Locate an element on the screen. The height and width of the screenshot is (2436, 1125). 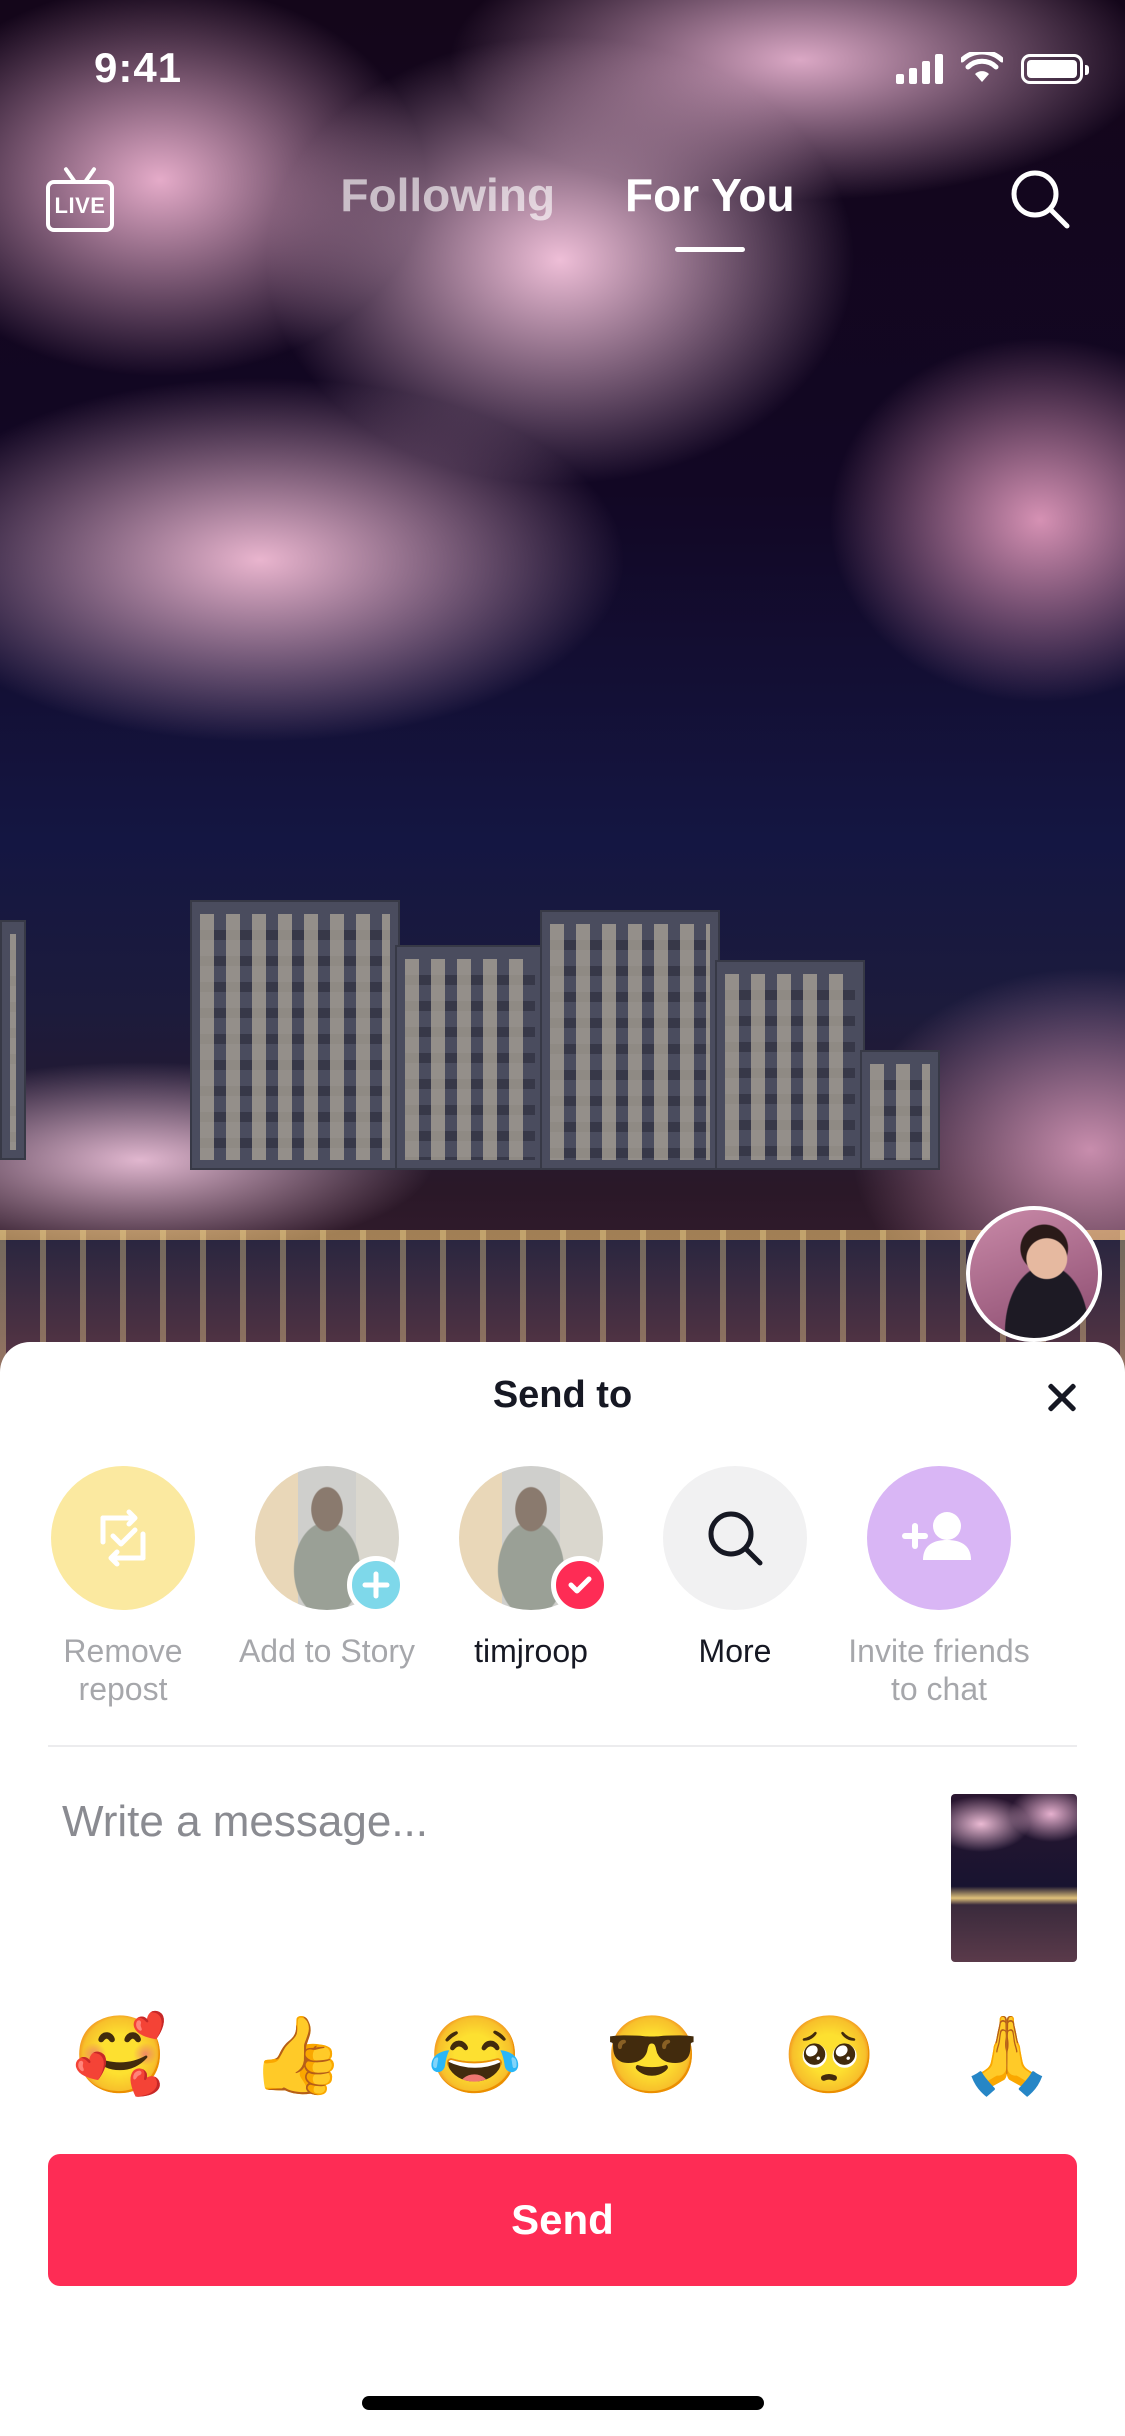
top-nav: LIVE Following For You is located at coordinates (562, 205).